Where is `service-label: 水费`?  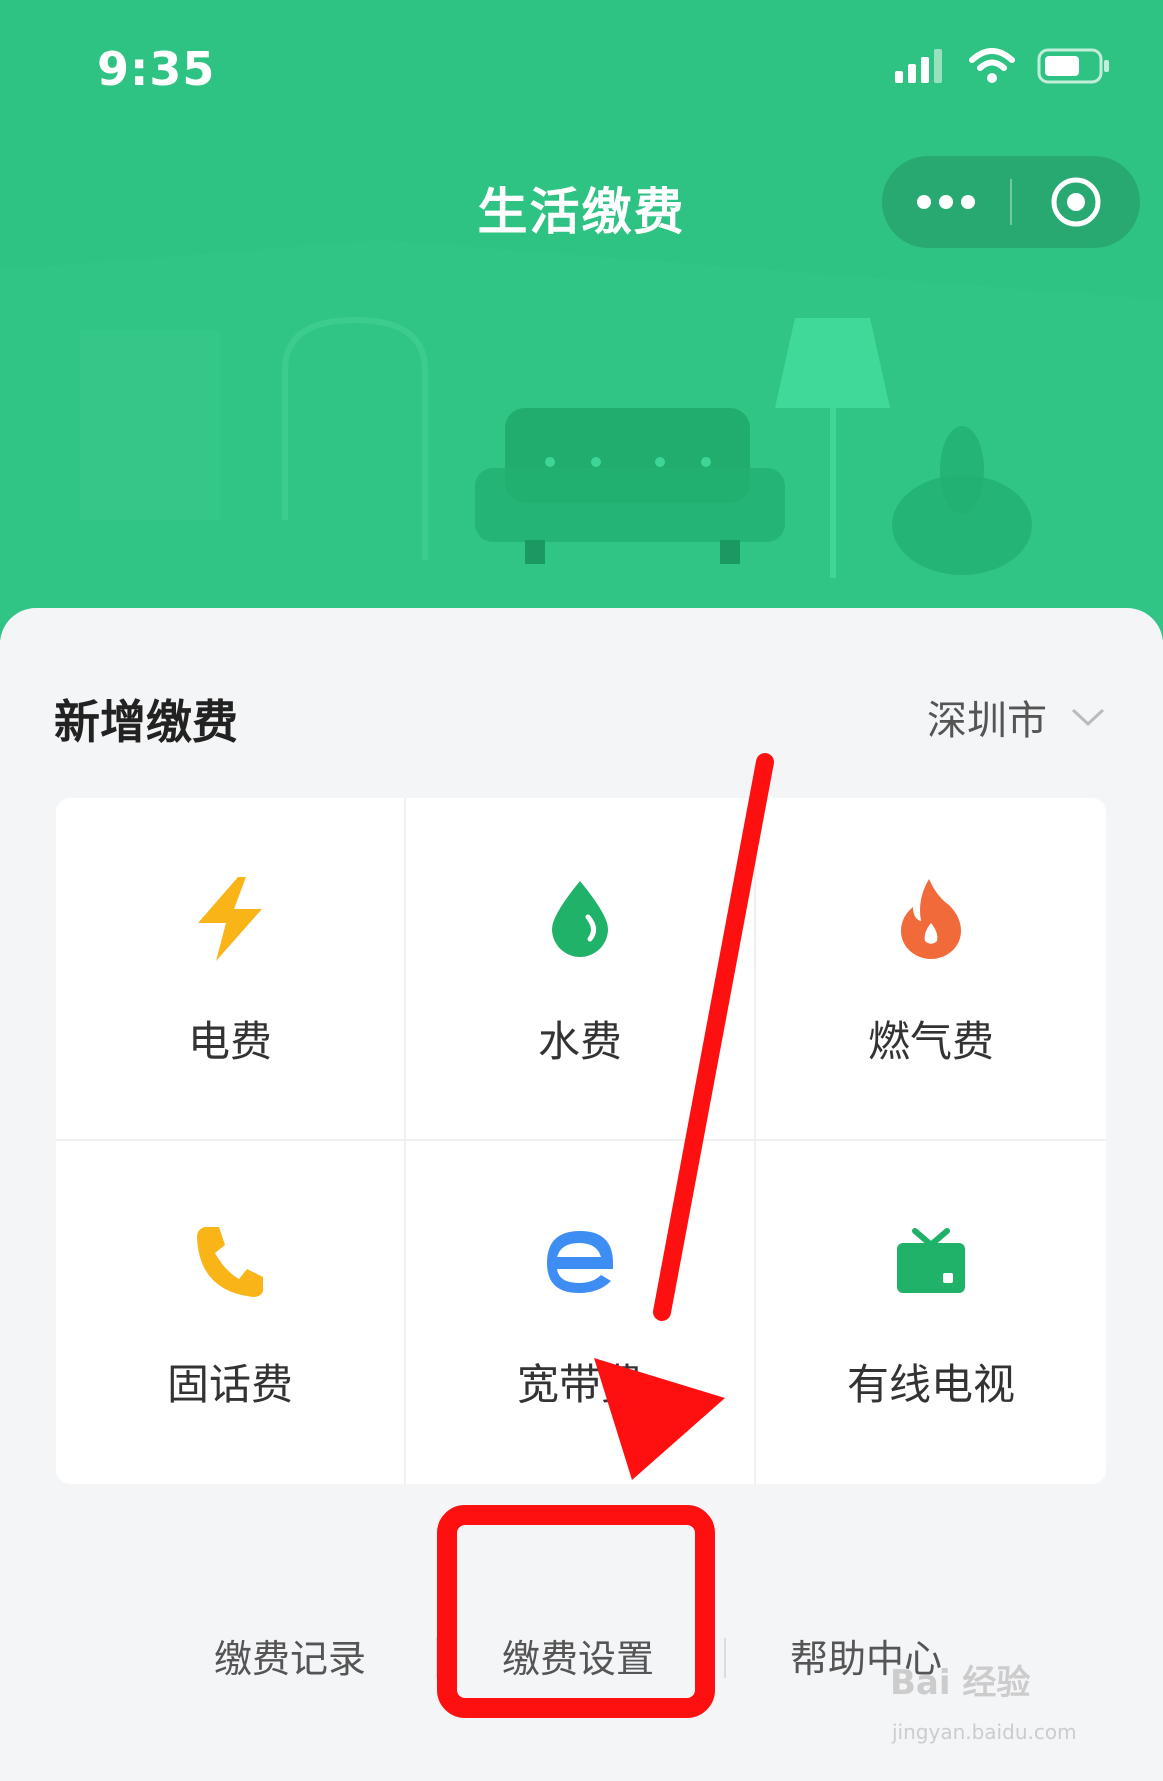 service-label: 水费 is located at coordinates (579, 1041).